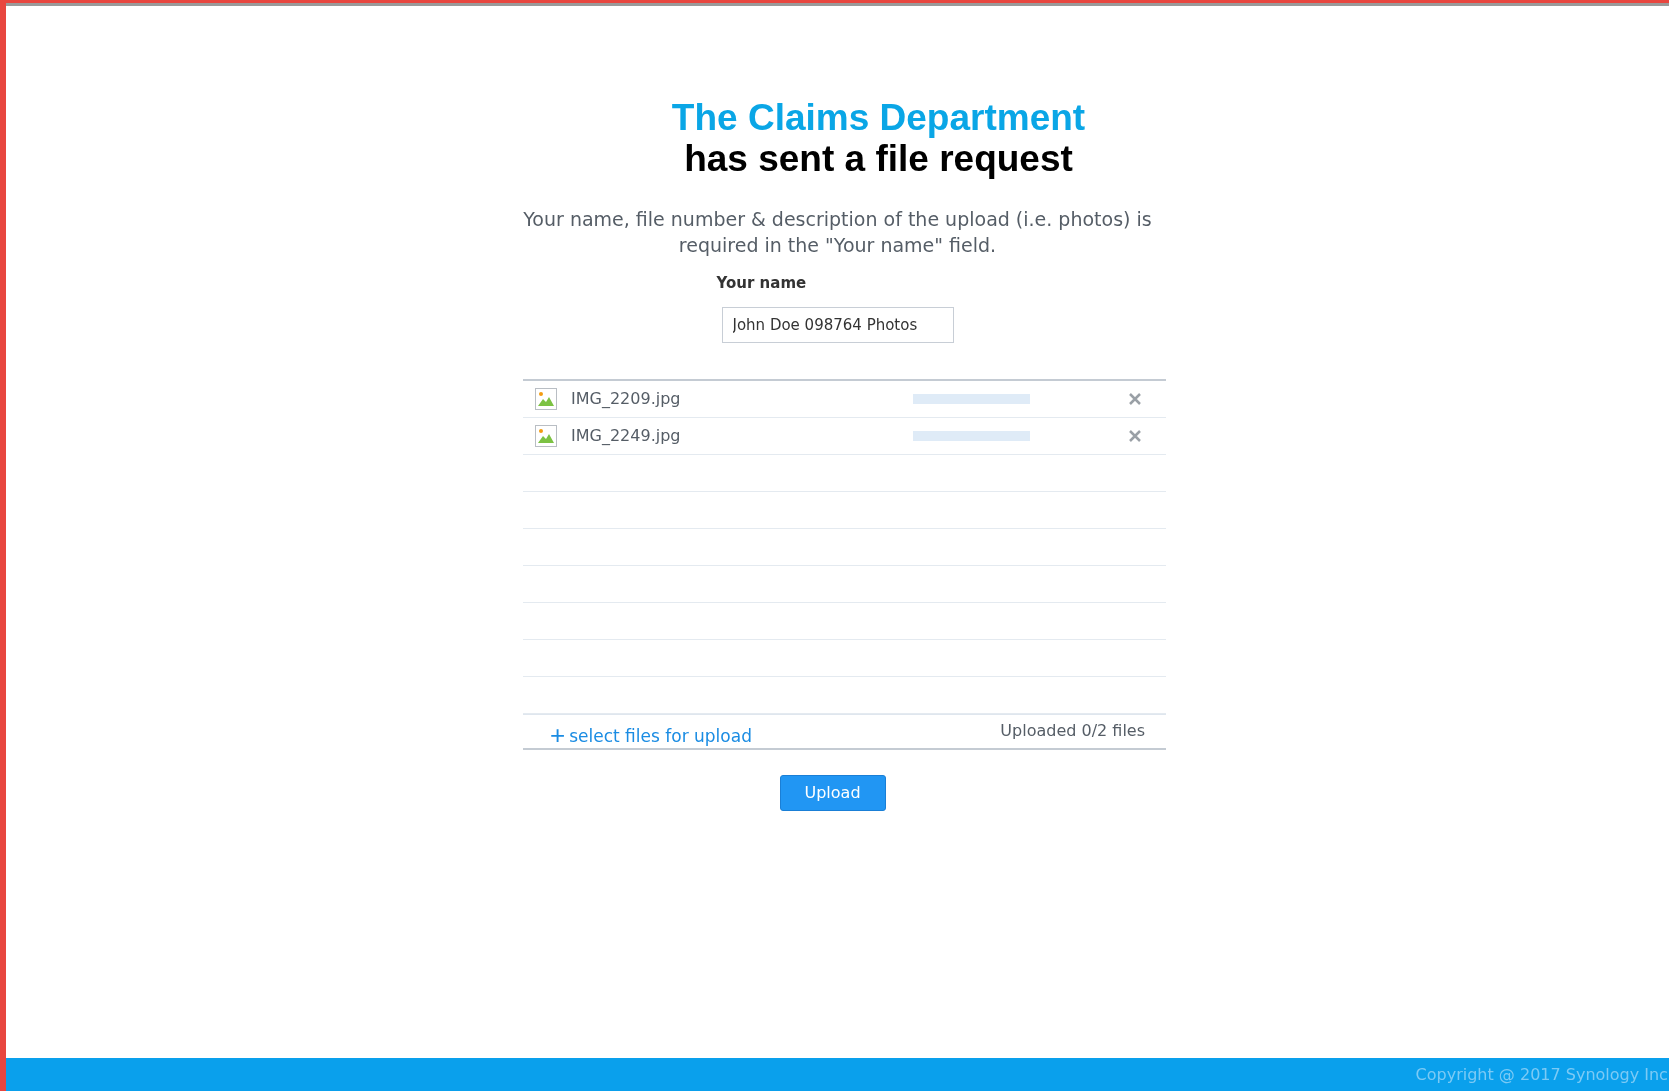  I want to click on copyright-text: Copyright @ 2017 Synology Inc., so click(1542, 1074).